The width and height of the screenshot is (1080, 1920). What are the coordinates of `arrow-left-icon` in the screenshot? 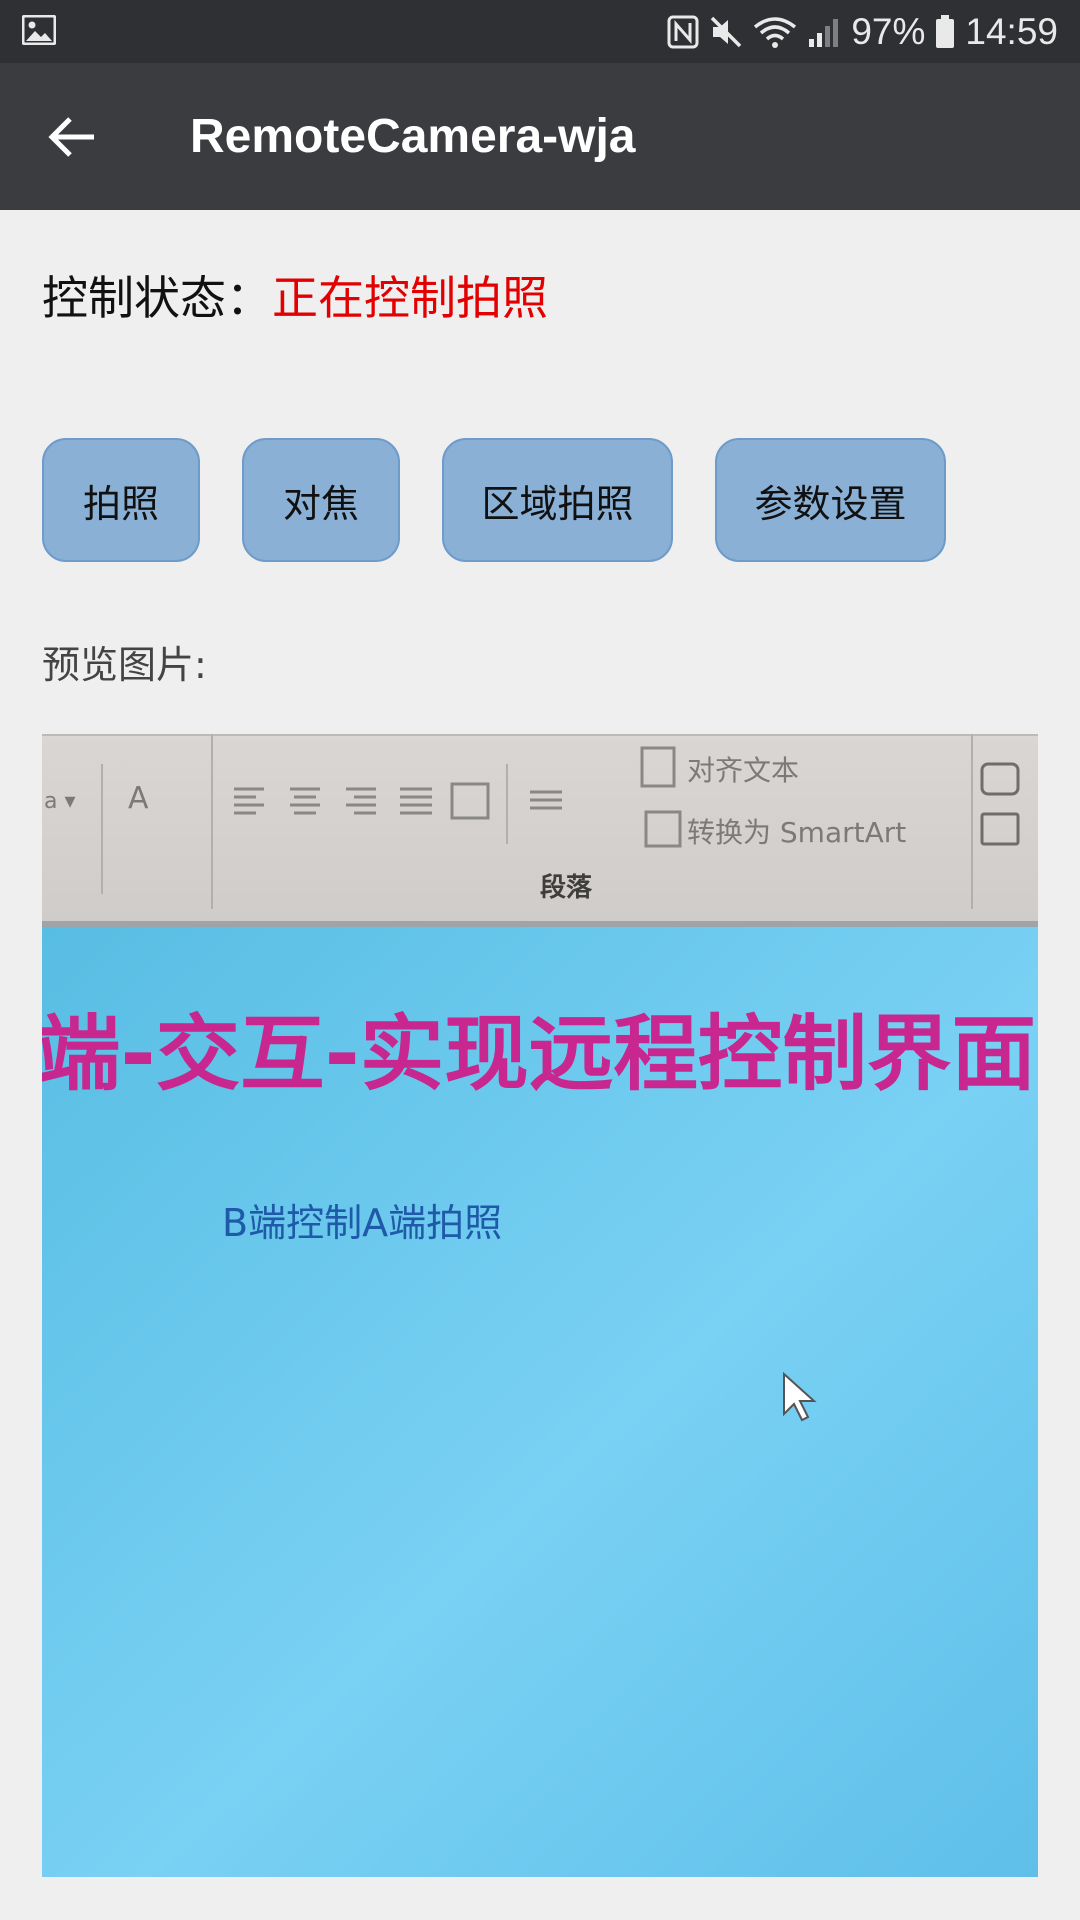 It's located at (72, 137).